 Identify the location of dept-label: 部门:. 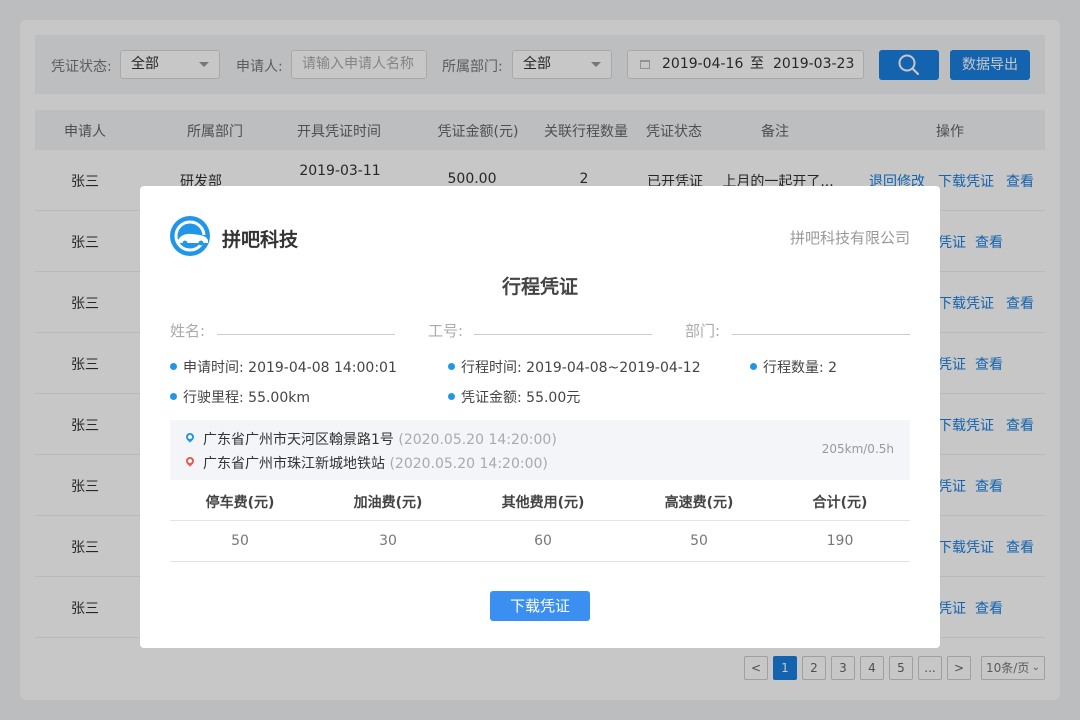
(703, 331).